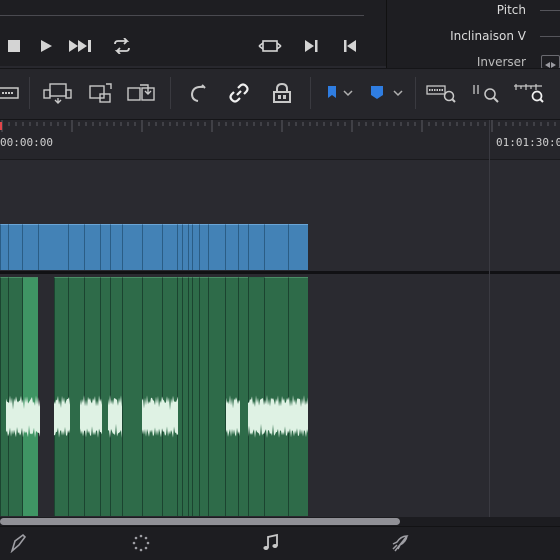  I want to click on match-frame-button, so click(270, 46).